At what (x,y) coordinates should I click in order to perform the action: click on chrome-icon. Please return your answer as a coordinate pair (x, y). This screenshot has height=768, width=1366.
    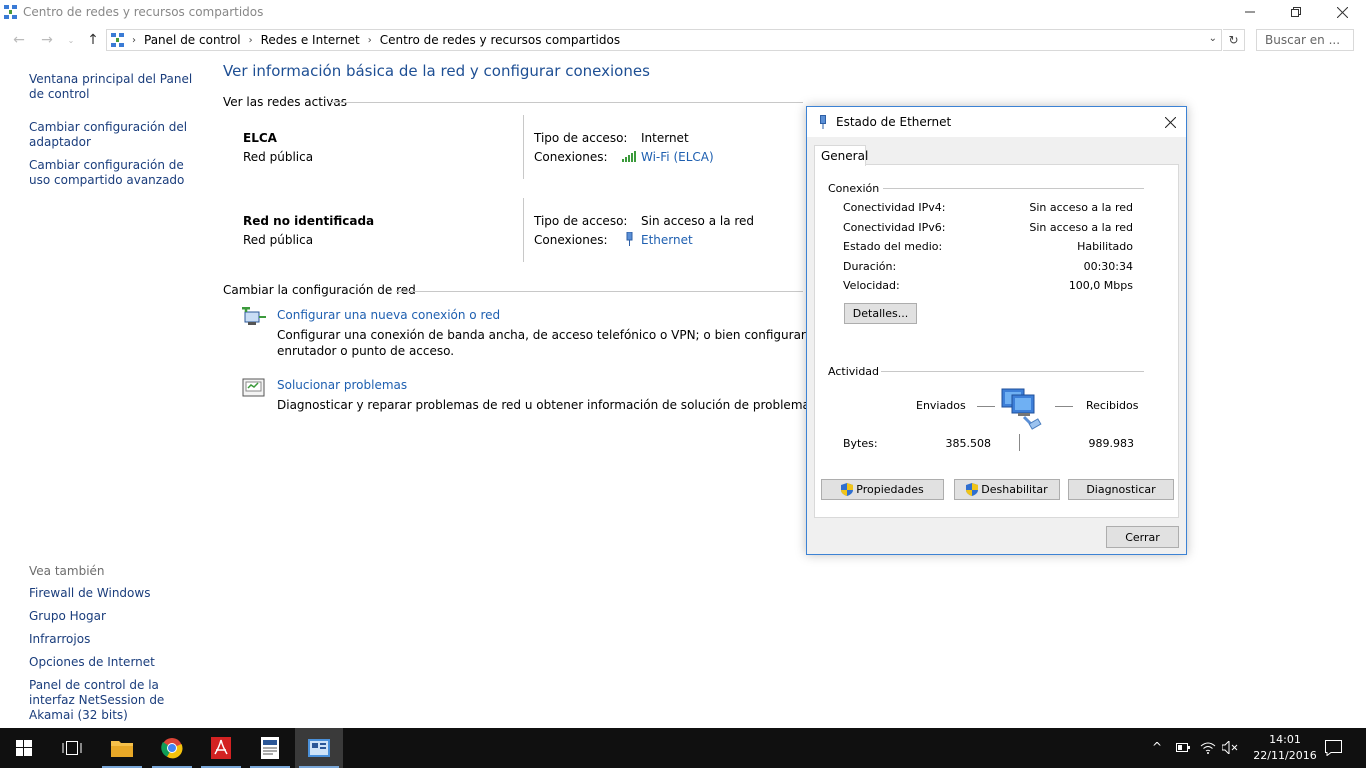
    Looking at the image, I should click on (172, 748).